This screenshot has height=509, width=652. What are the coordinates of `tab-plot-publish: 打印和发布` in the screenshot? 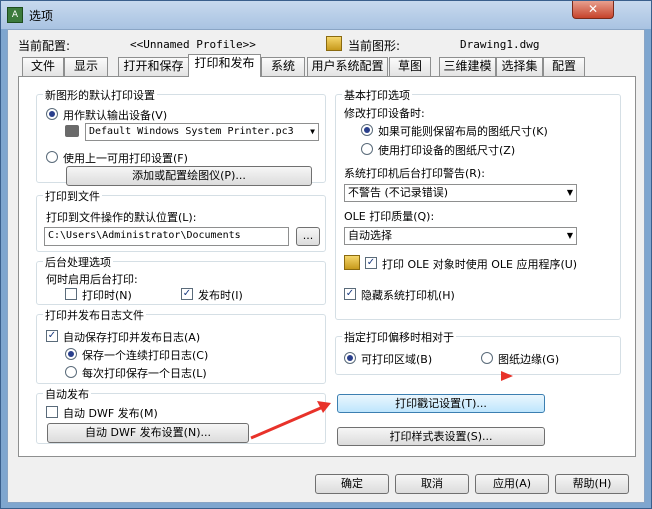 It's located at (224, 65).